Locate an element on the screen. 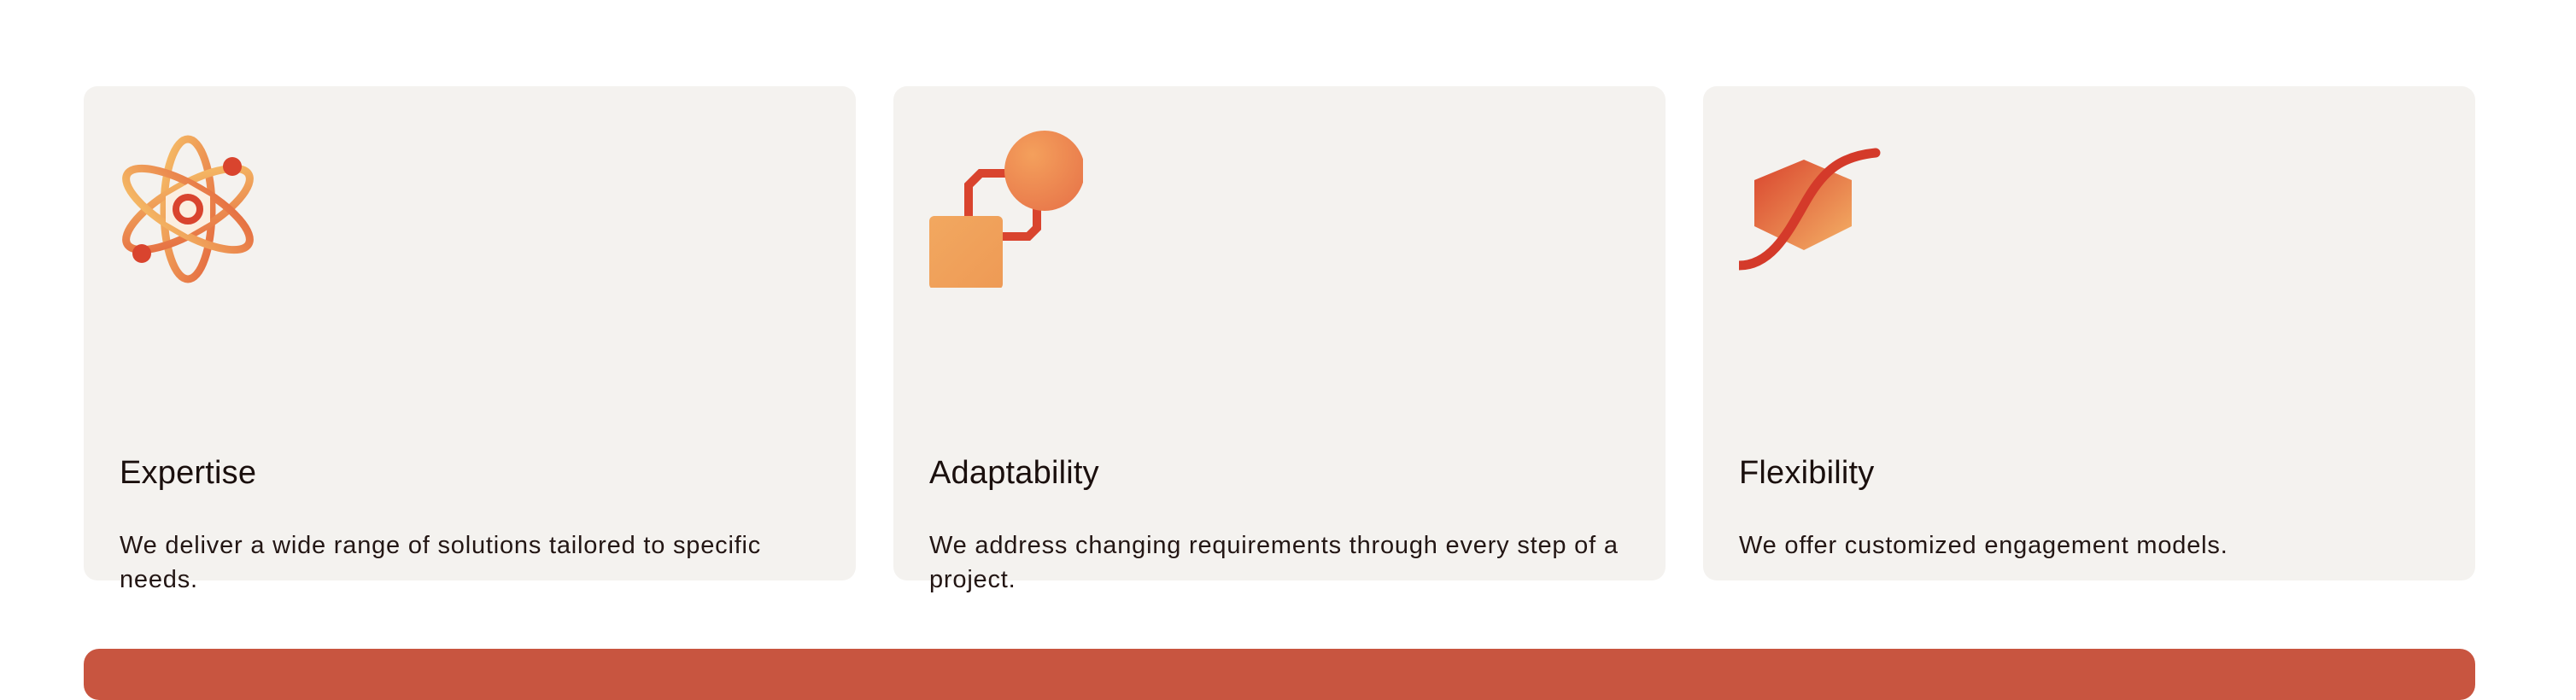 The width and height of the screenshot is (2576, 700). linked-shapes-icon is located at coordinates (1006, 210).